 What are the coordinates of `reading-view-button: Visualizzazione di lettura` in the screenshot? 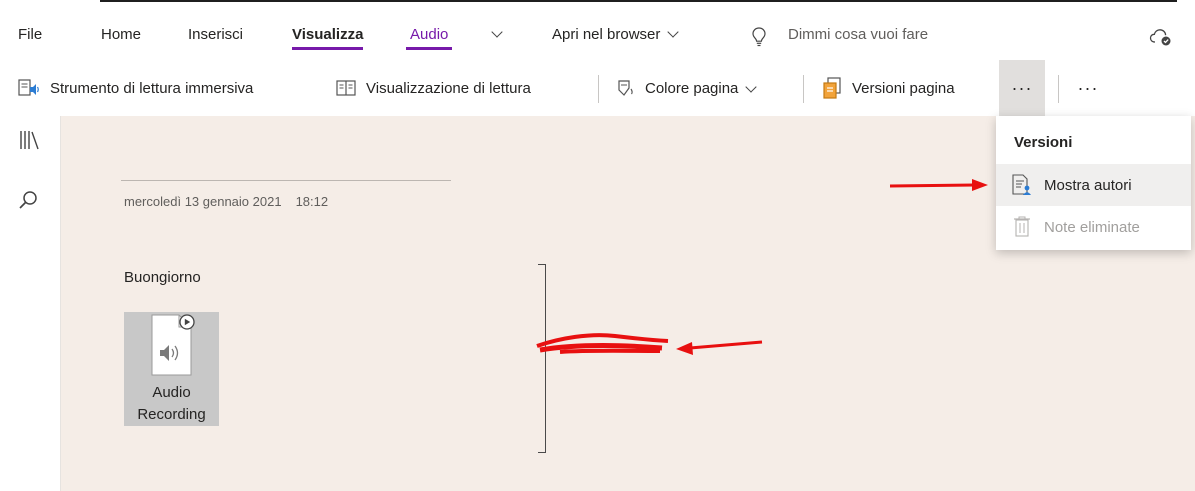 It's located at (433, 88).